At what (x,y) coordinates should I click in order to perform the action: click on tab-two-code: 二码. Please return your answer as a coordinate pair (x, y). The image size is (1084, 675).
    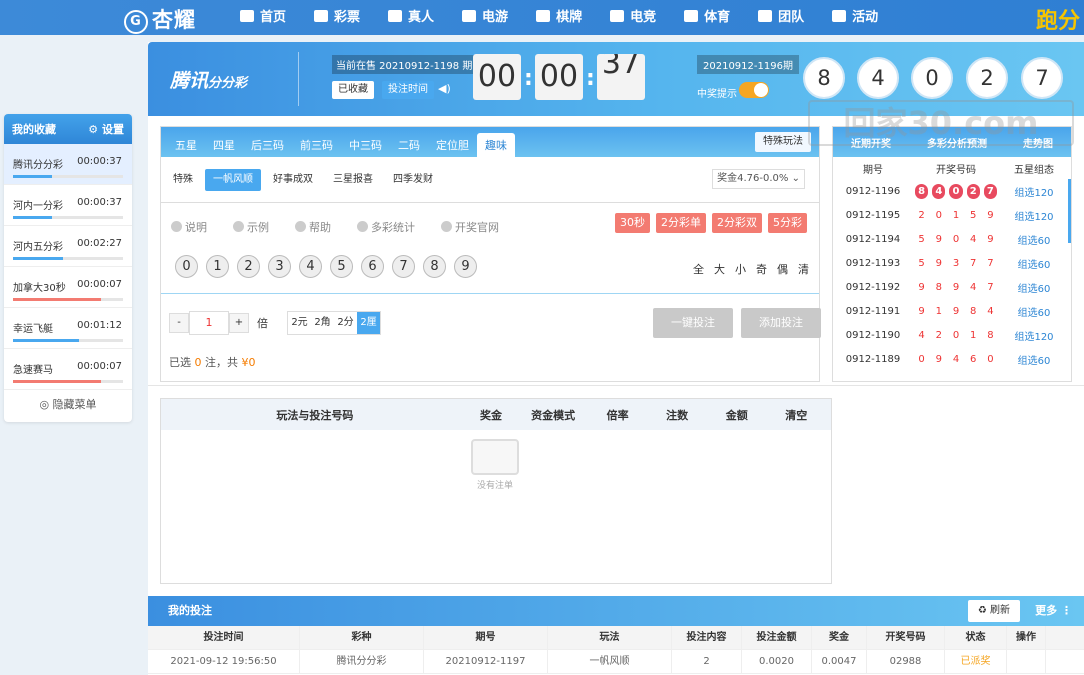
    Looking at the image, I should click on (409, 145).